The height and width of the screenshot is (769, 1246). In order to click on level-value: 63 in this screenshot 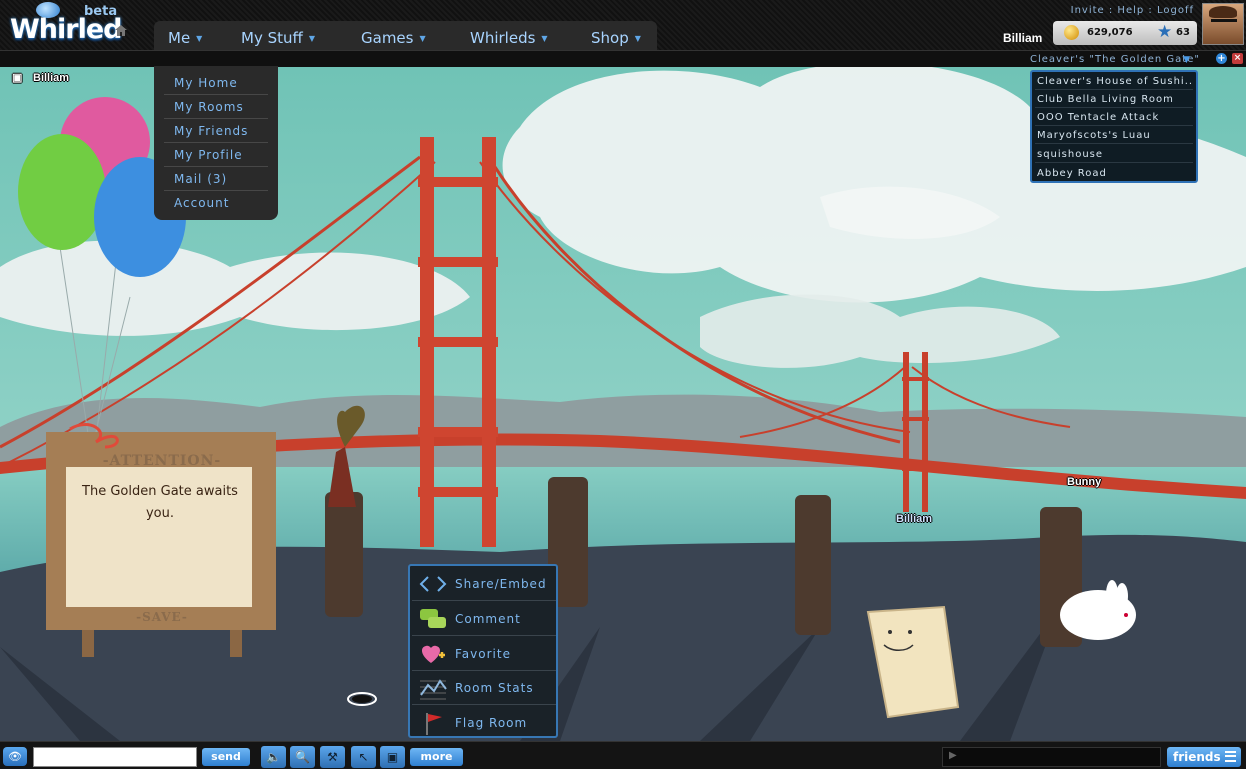, I will do `click(1183, 32)`.